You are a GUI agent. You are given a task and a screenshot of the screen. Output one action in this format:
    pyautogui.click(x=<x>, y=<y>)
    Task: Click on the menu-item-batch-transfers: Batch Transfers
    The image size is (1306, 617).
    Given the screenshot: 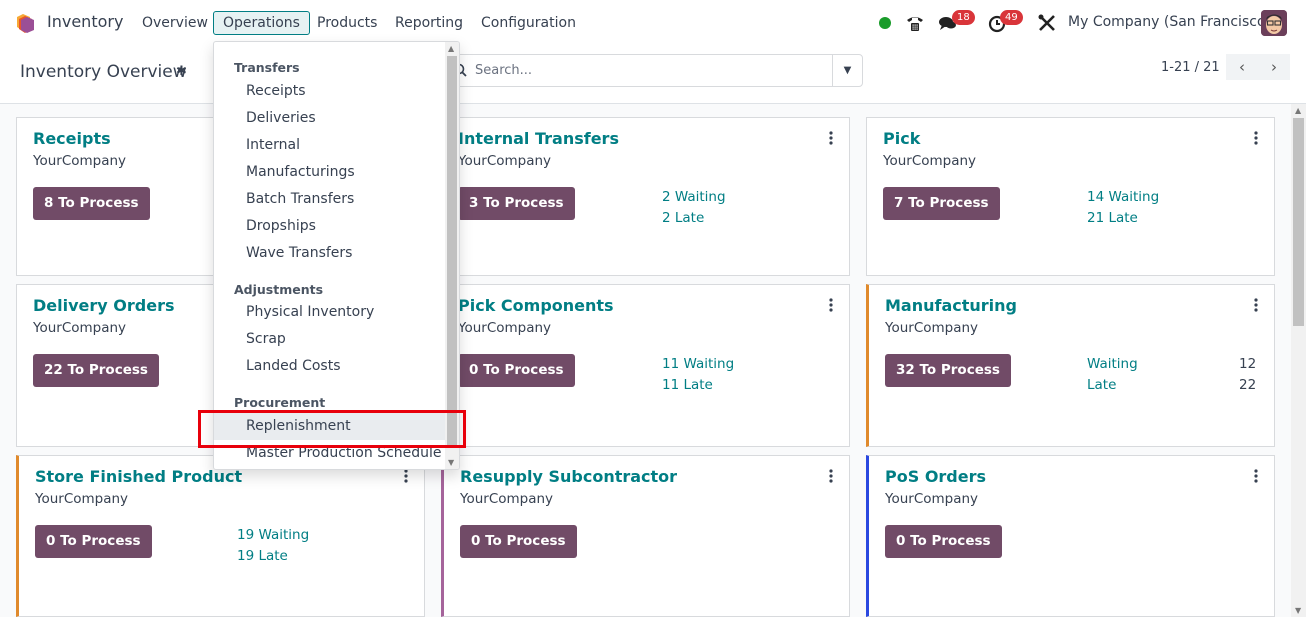 What is the action you would take?
    pyautogui.click(x=330, y=199)
    